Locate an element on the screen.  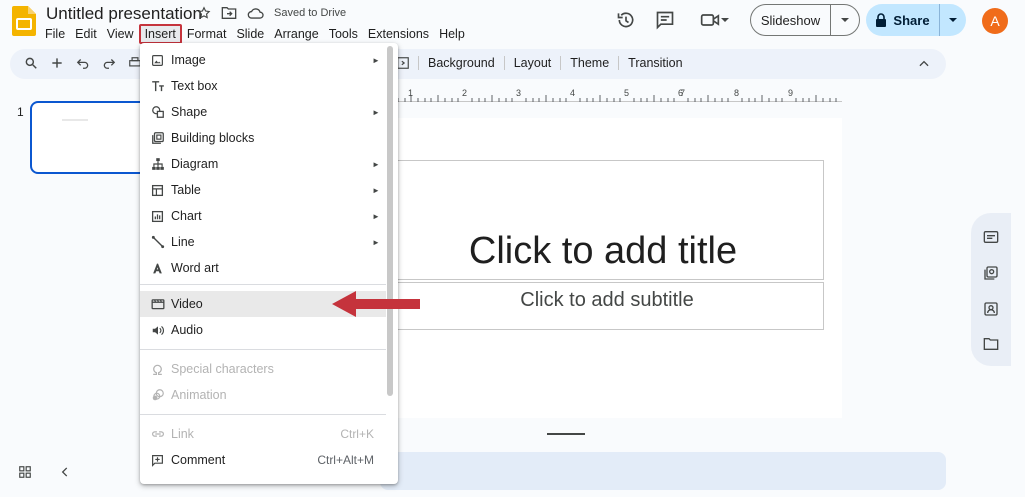
saved-status: Saved to Drive is located at coordinates (310, 13).